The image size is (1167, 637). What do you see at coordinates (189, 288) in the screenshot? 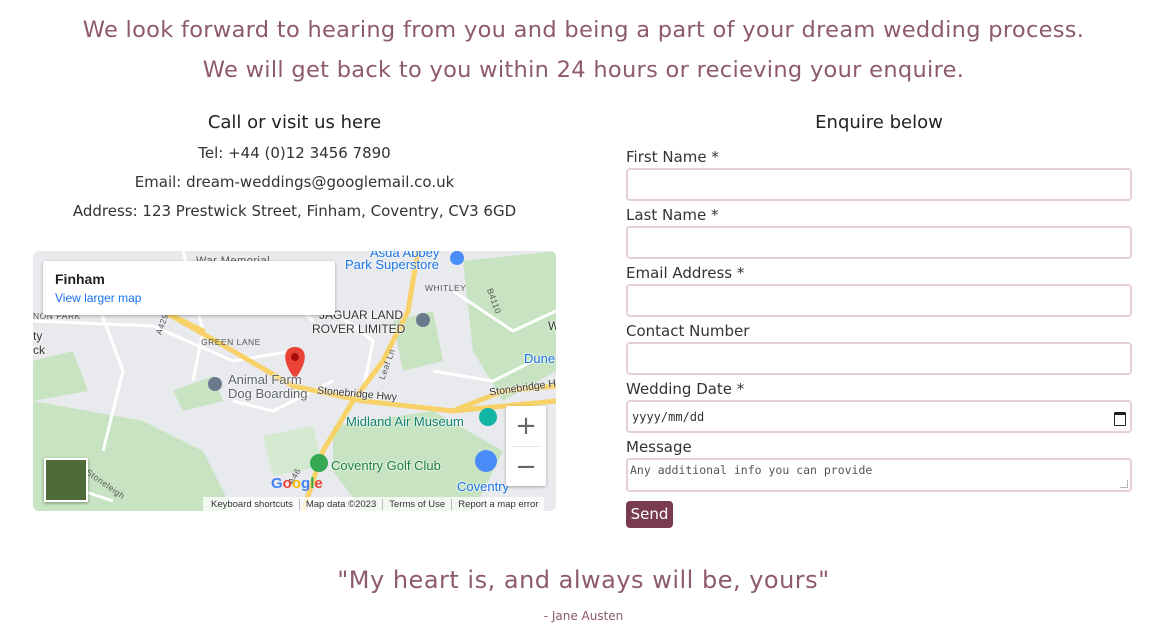
I see `map-info-card: Finham View larger map` at bounding box center [189, 288].